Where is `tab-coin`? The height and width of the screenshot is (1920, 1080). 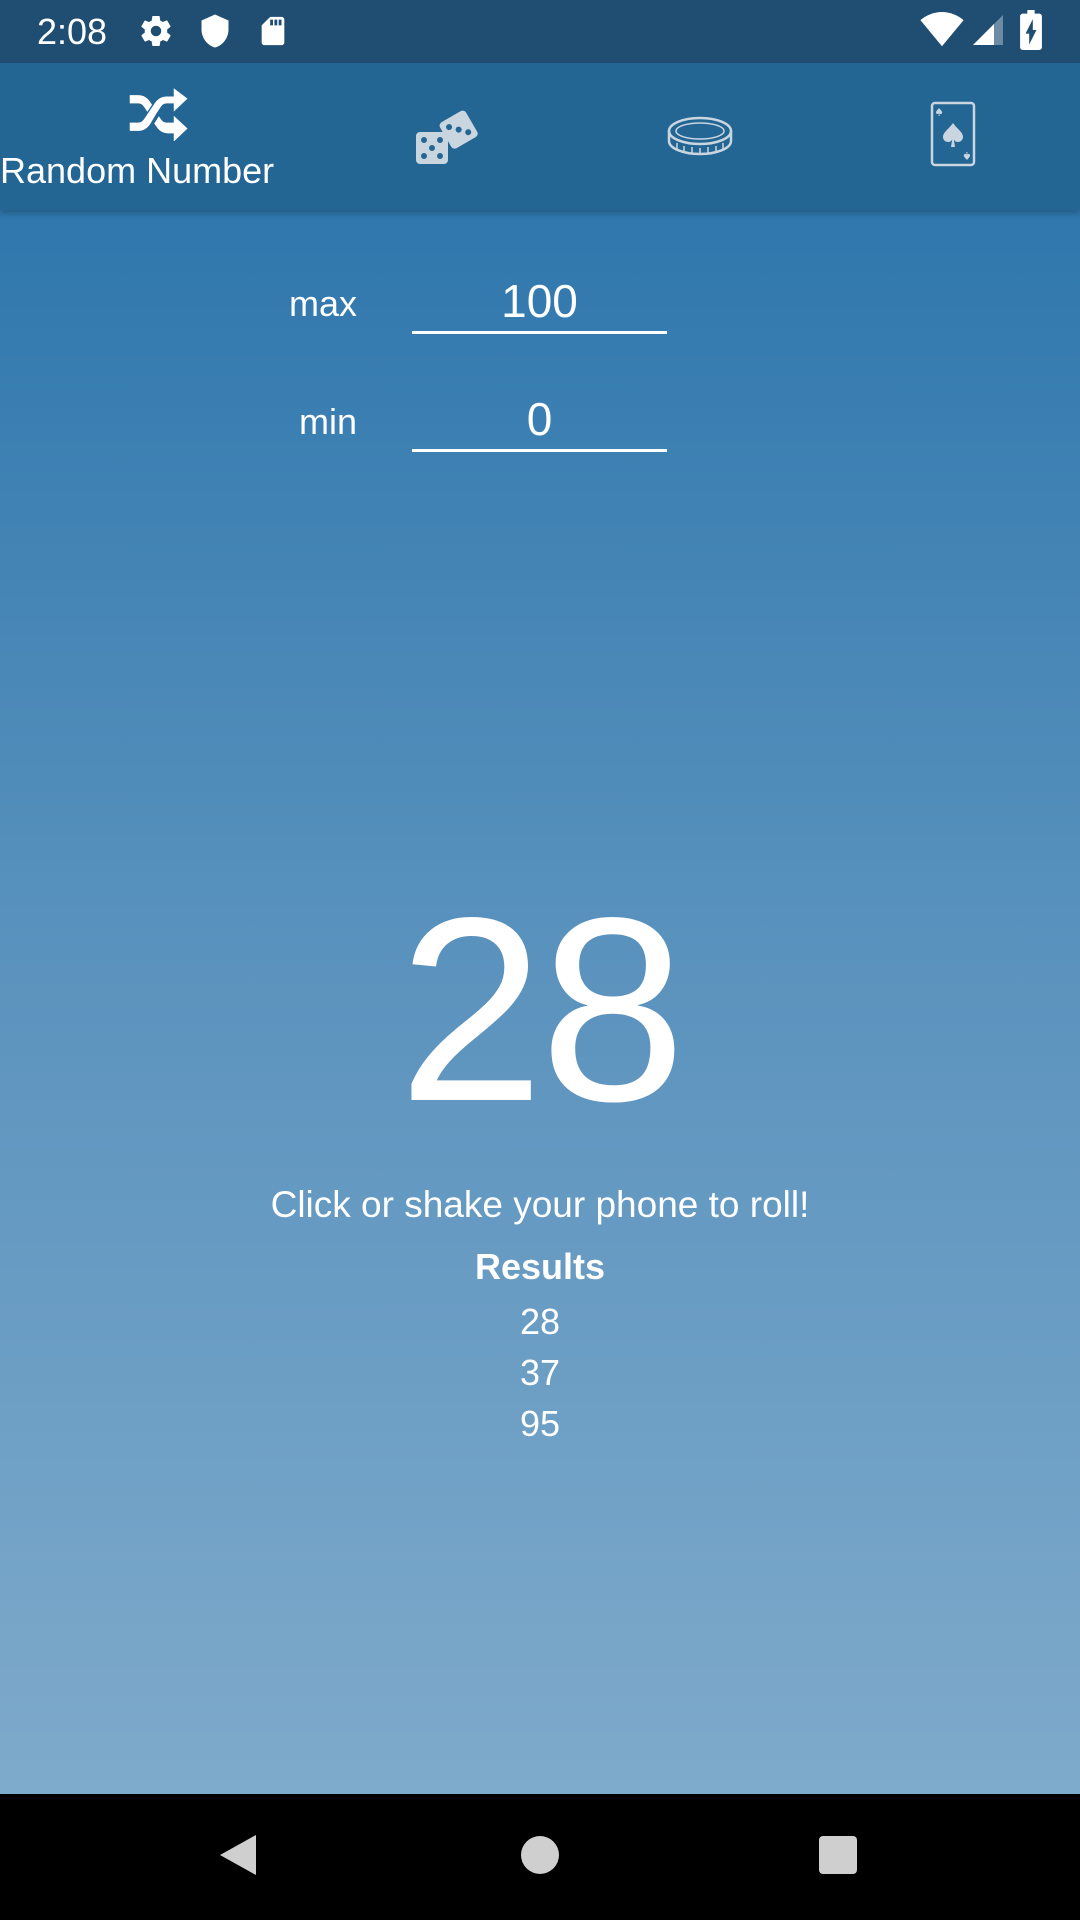 tab-coin is located at coordinates (700, 136).